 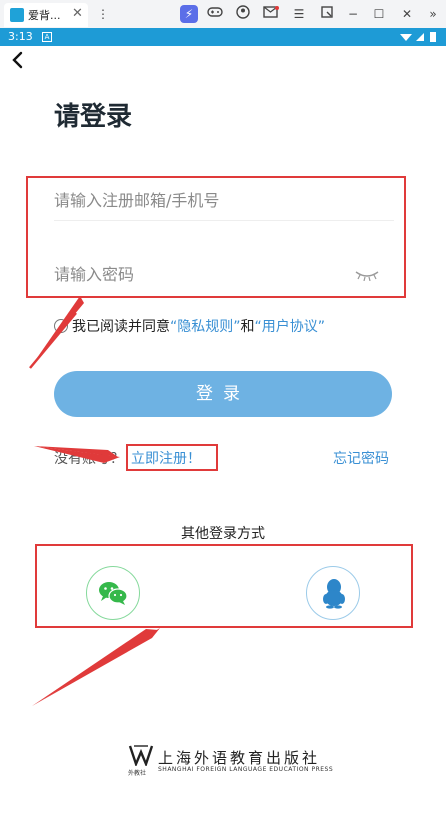 What do you see at coordinates (205, 327) in the screenshot?
I see `privacy-link: “隐私规则”` at bounding box center [205, 327].